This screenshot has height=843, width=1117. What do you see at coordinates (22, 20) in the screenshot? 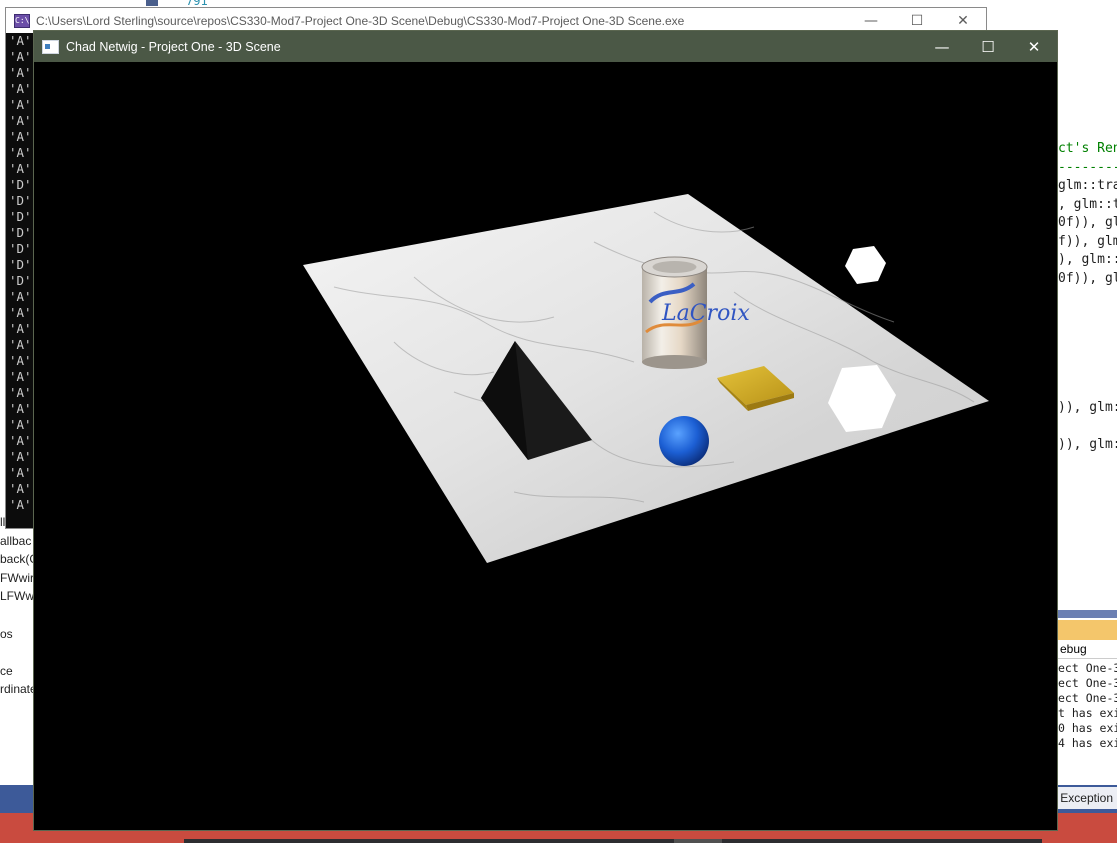
I see `console-app-icon: C:\` at bounding box center [22, 20].